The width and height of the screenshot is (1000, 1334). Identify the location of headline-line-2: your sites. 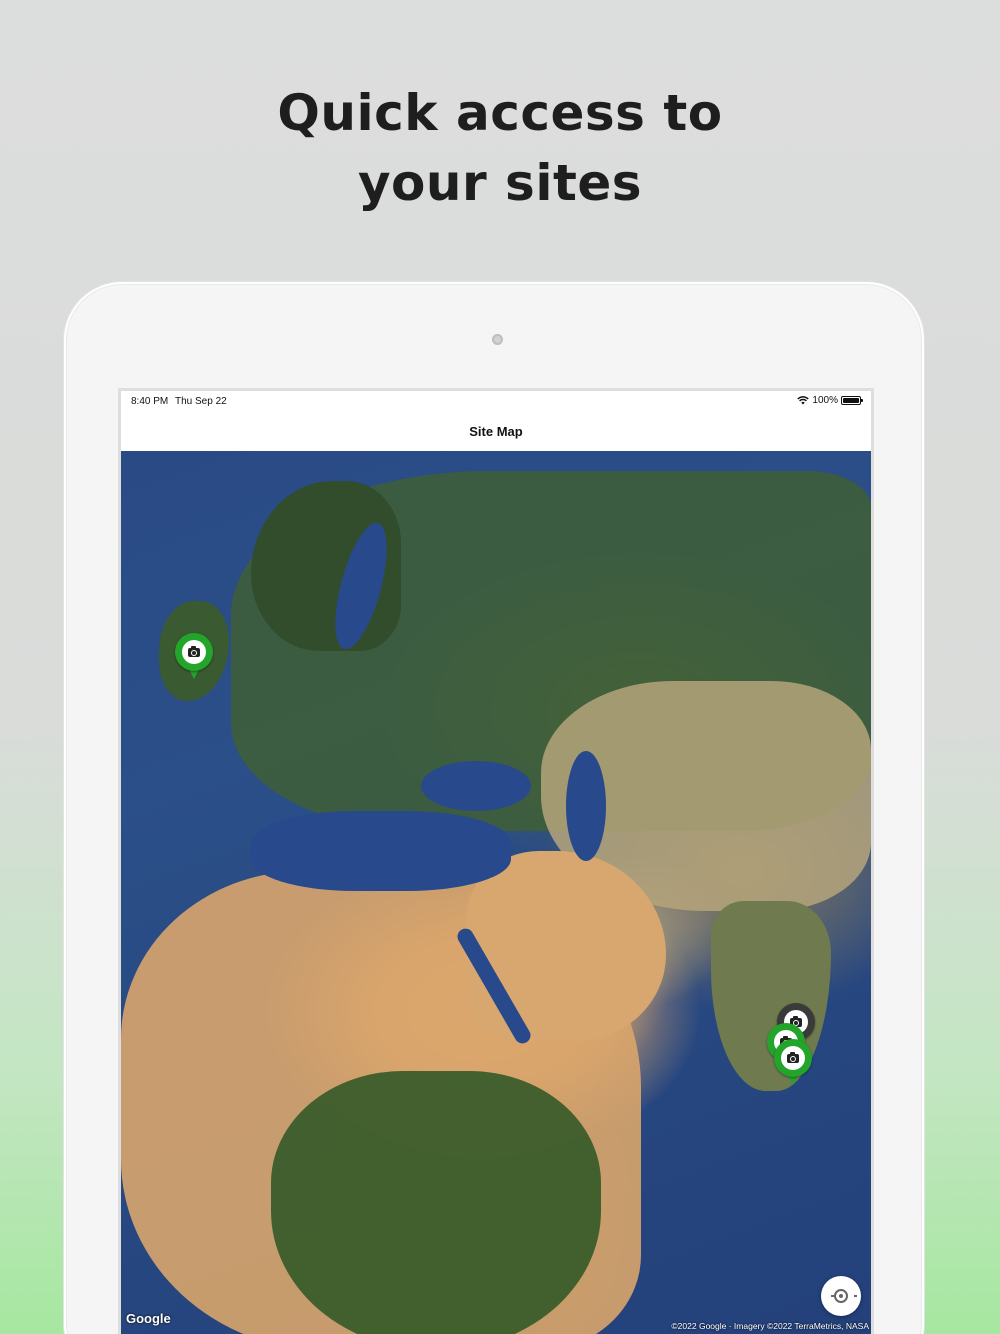
(500, 183).